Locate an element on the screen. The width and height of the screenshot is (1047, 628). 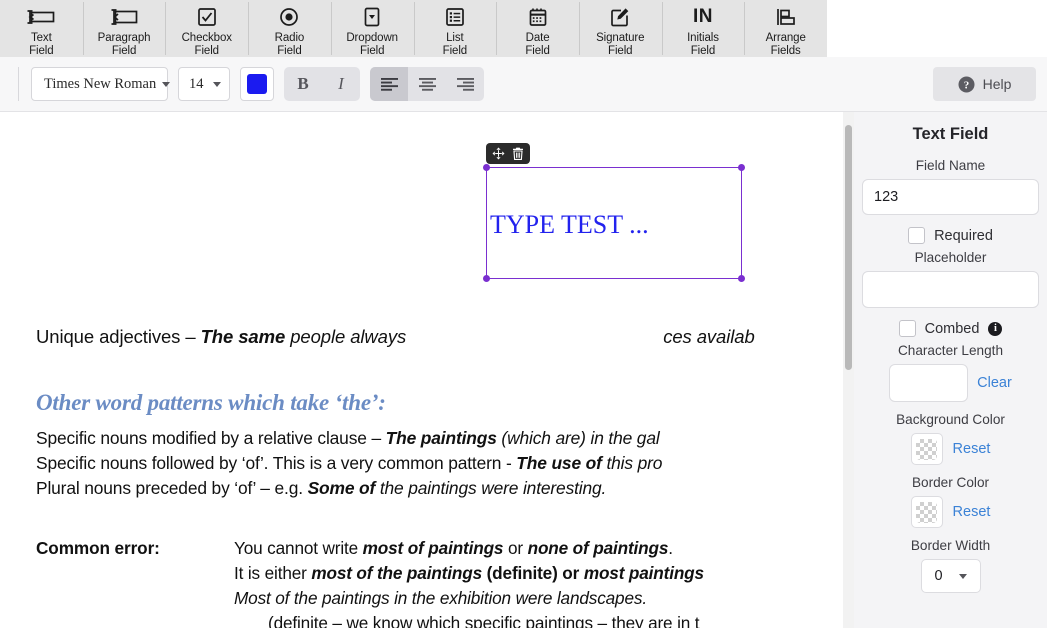
toolbar-item-dropdown-field: Dropdown Field is located at coordinates (372, 28).